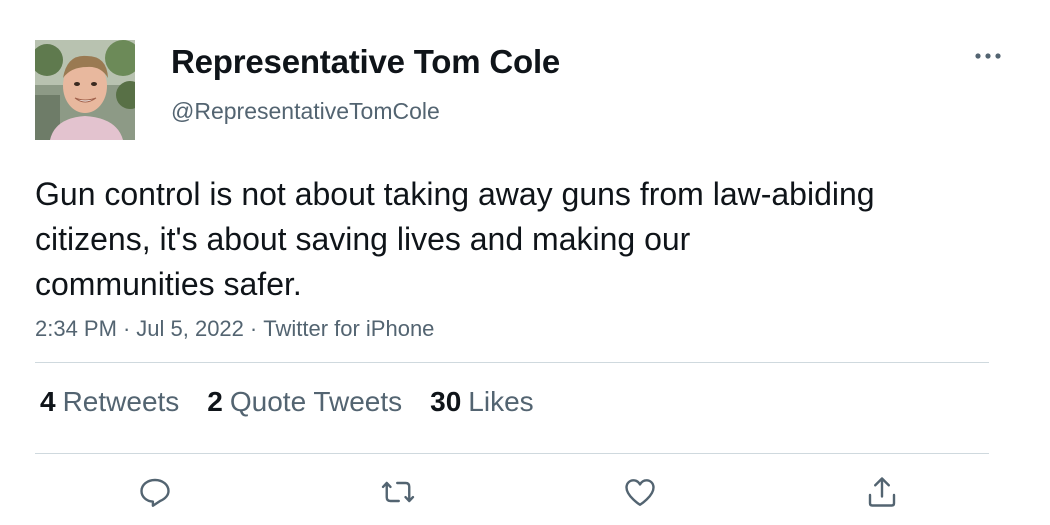 This screenshot has height=525, width=1050. I want to click on more-options-button, so click(988, 56).